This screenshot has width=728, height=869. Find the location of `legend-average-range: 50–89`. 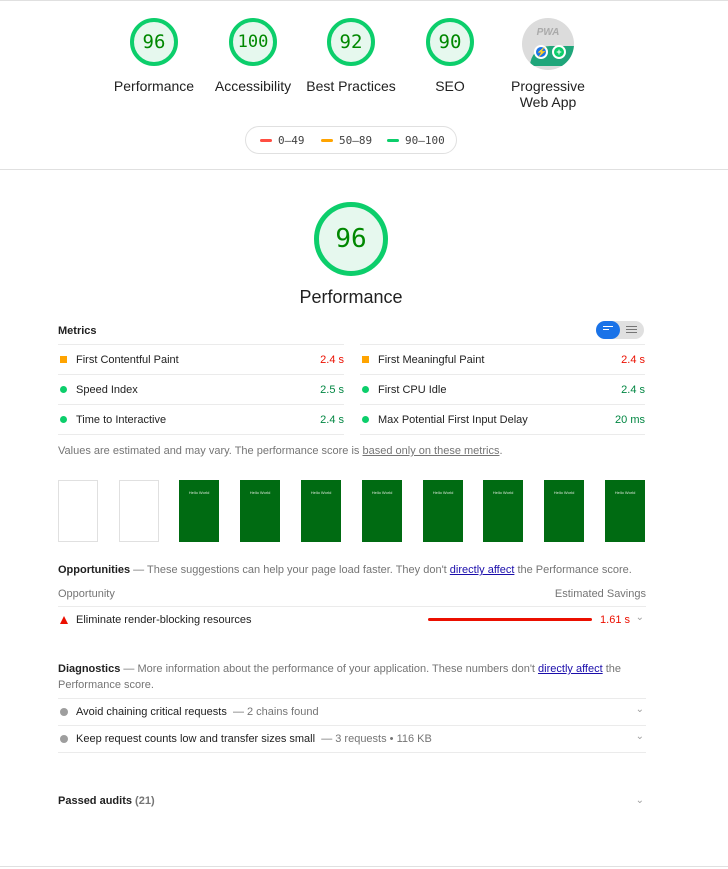

legend-average-range: 50–89 is located at coordinates (356, 140).